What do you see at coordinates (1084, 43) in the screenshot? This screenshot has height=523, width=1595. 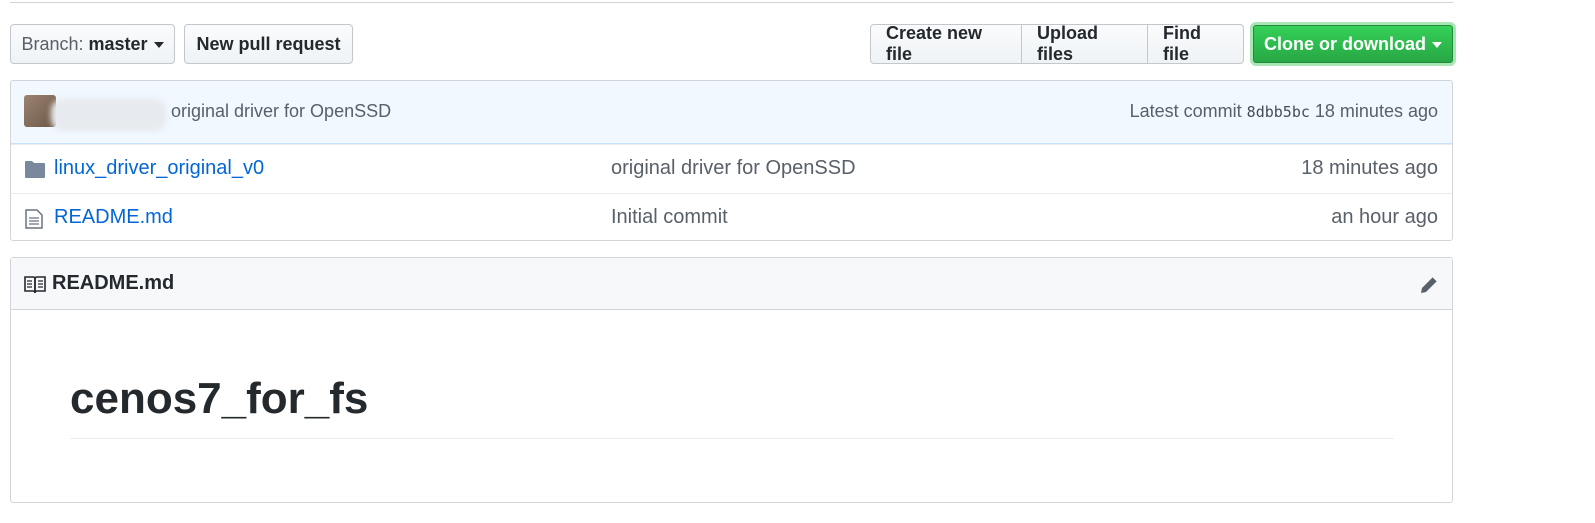 I see `upload-files-button: Upload files` at bounding box center [1084, 43].